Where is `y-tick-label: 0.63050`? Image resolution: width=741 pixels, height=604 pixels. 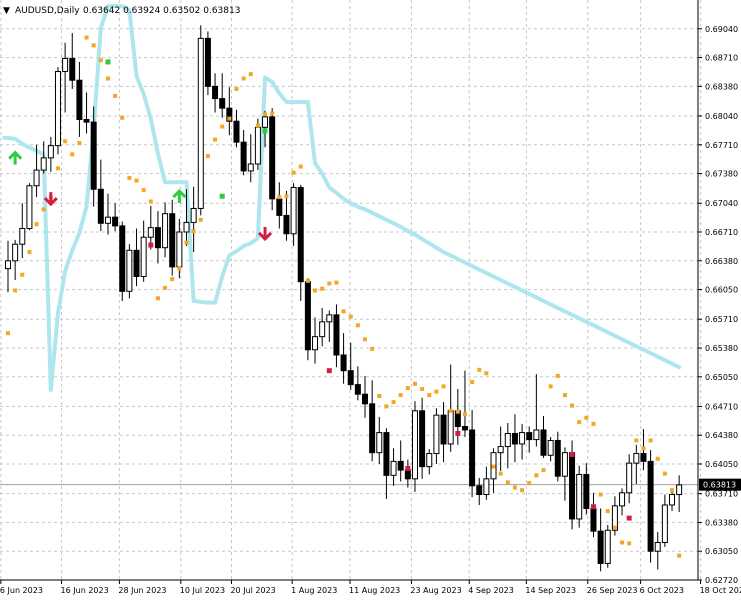
y-tick-label: 0.63050 is located at coordinates (721, 551).